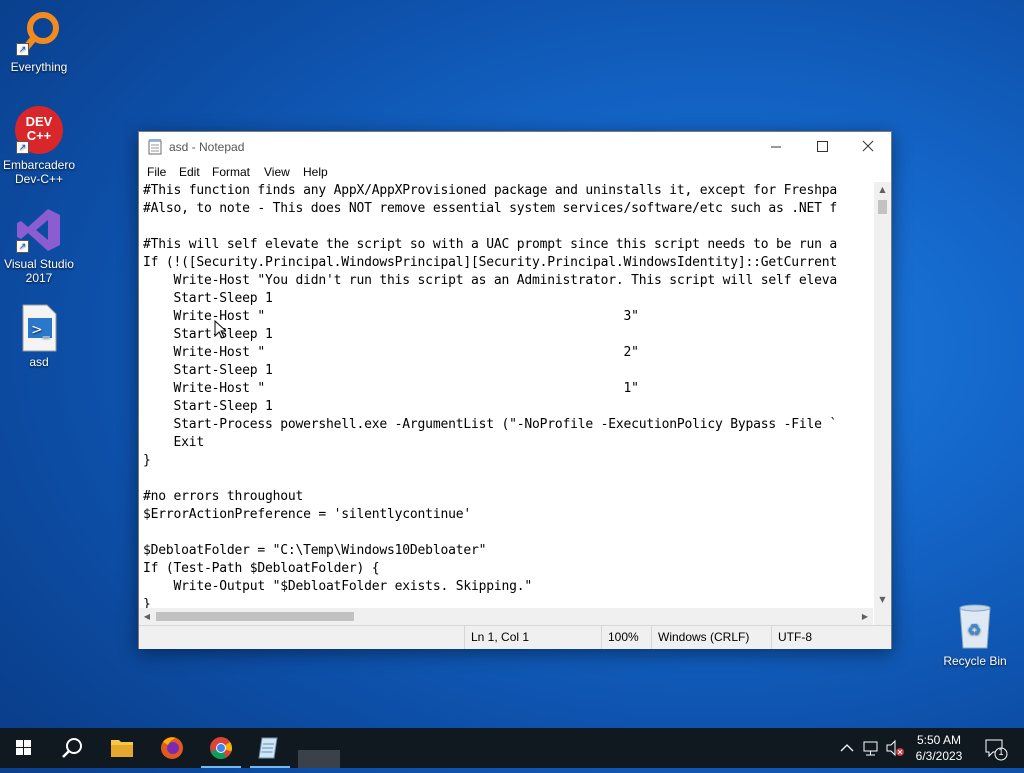 The height and width of the screenshot is (773, 1024). I want to click on search-button, so click(72, 748).